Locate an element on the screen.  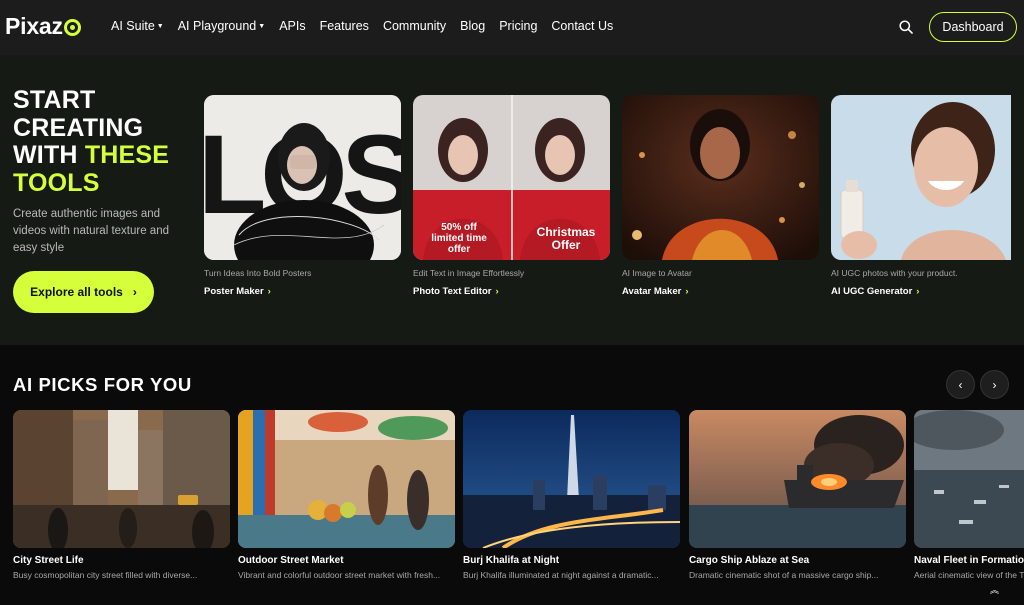
burj-khalifa-image is located at coordinates (571, 479).